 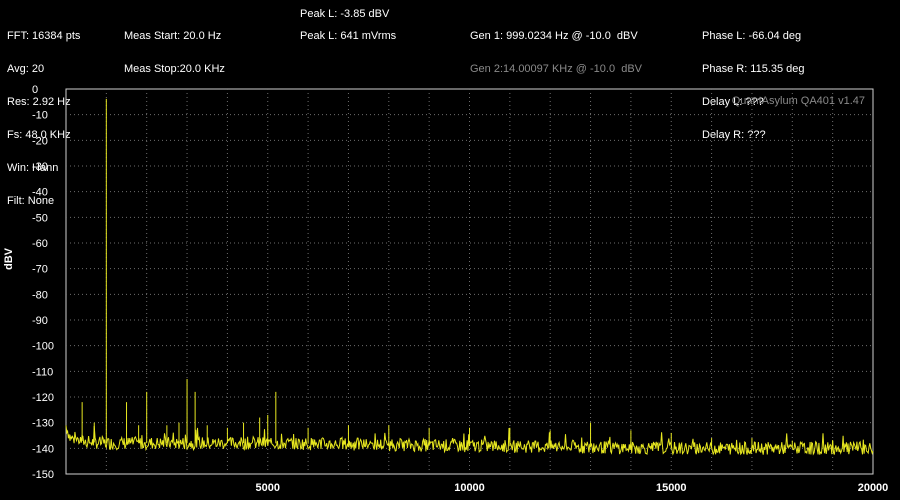 I want to click on x-tick-label: 5000, so click(x=268, y=488).